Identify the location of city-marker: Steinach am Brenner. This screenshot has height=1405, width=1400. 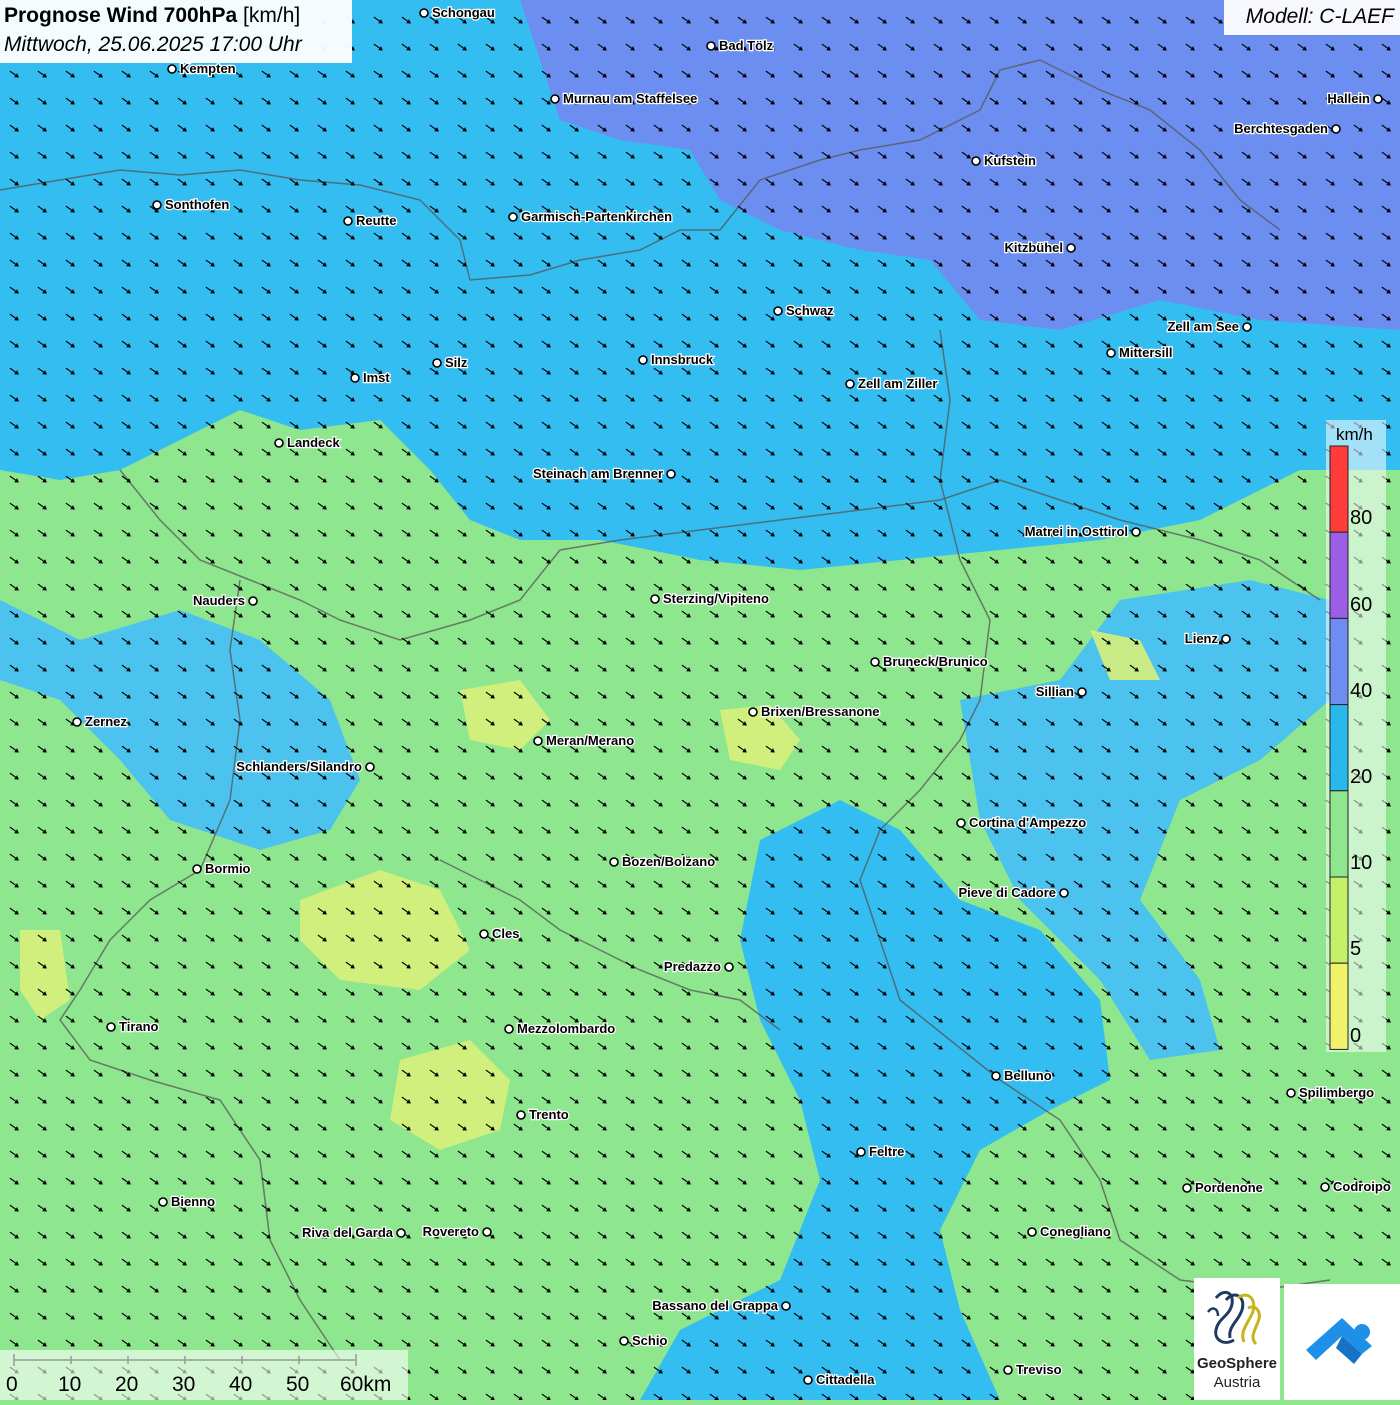
(604, 473).